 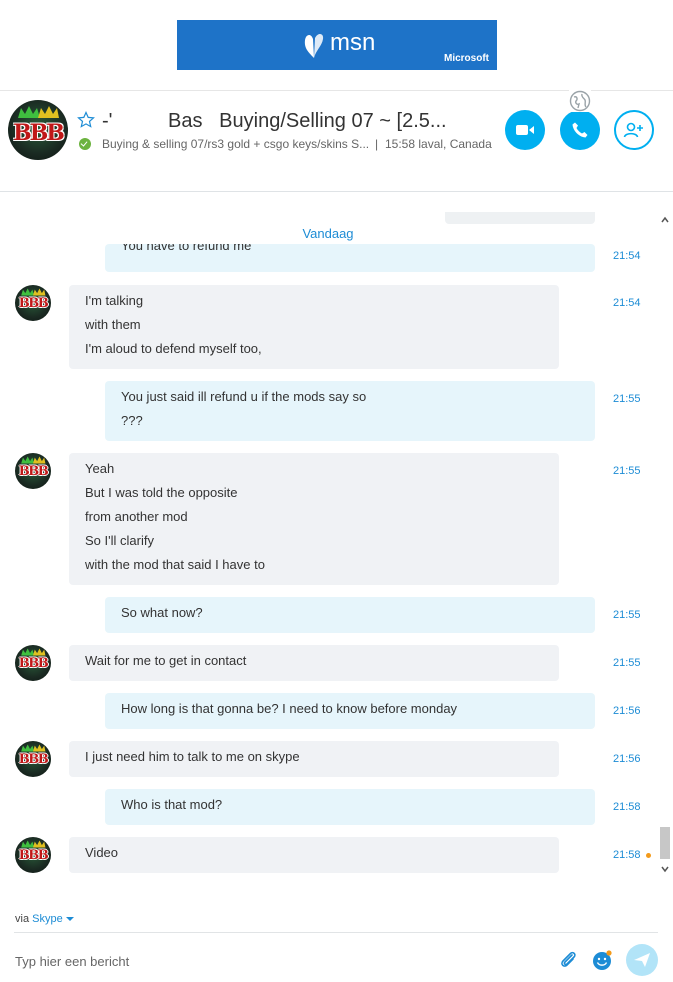 What do you see at coordinates (113, 324) in the screenshot?
I see `message-line: with them` at bounding box center [113, 324].